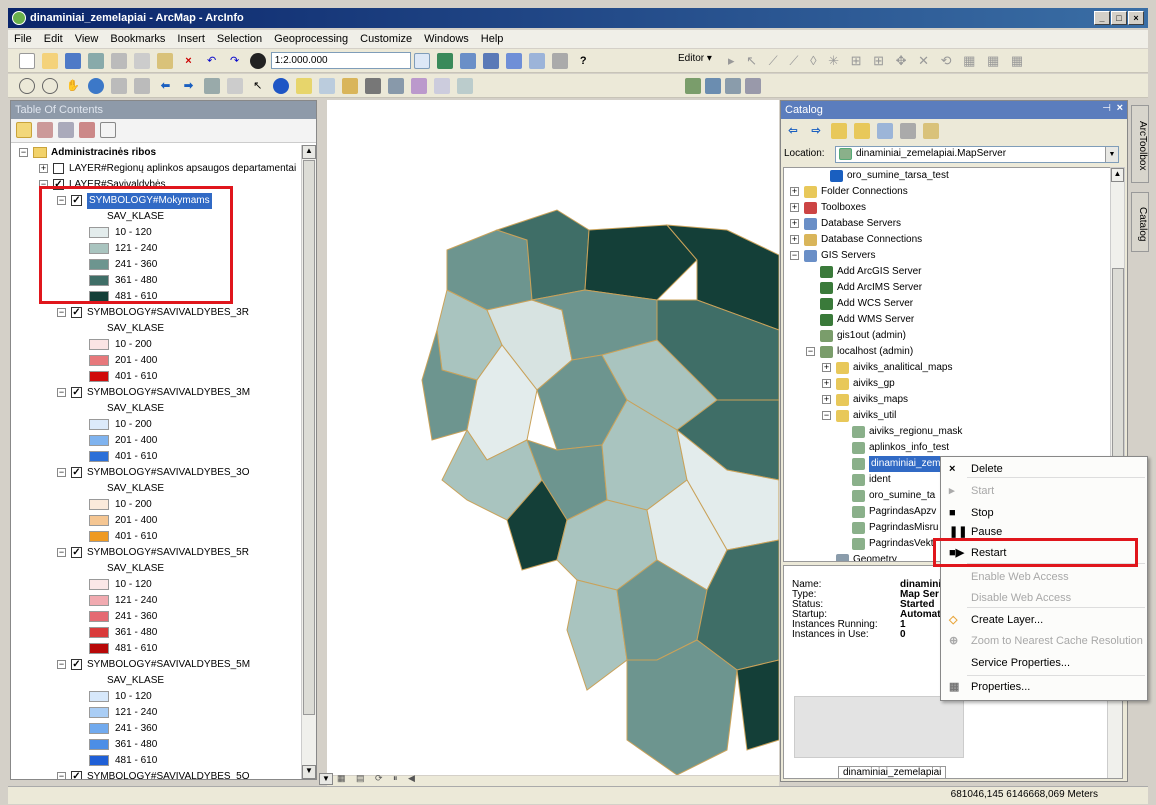  Describe the element at coordinates (947, 384) in the screenshot. I see `catalog-item: + aiviks_gp` at that location.